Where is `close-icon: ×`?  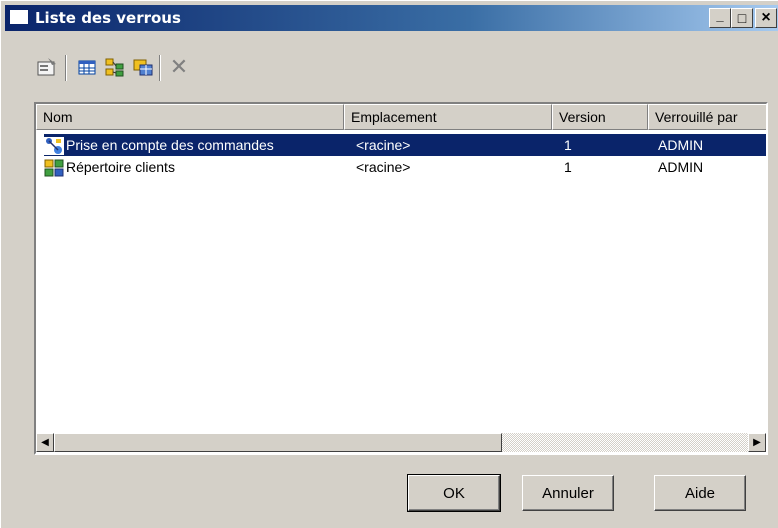
close-icon: × is located at coordinates (766, 17).